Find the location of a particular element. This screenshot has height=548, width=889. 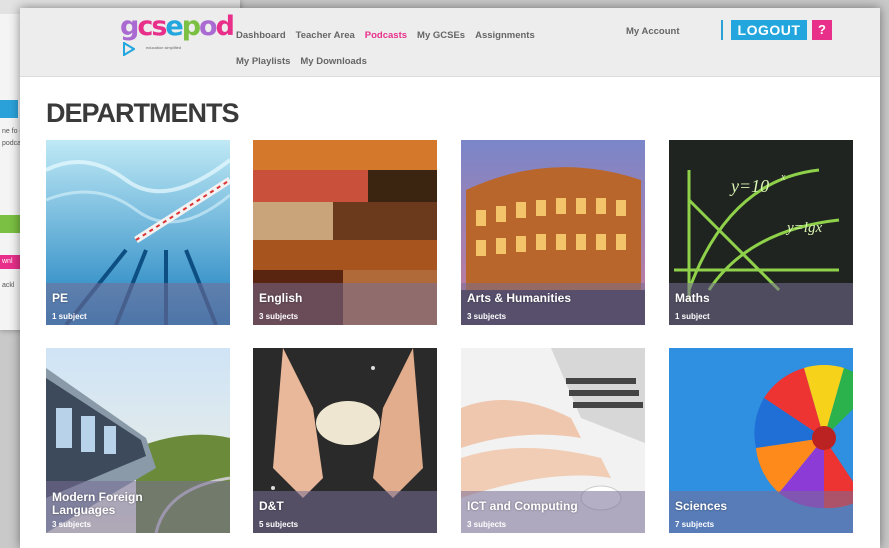

background-chip-blue is located at coordinates (9, 109).